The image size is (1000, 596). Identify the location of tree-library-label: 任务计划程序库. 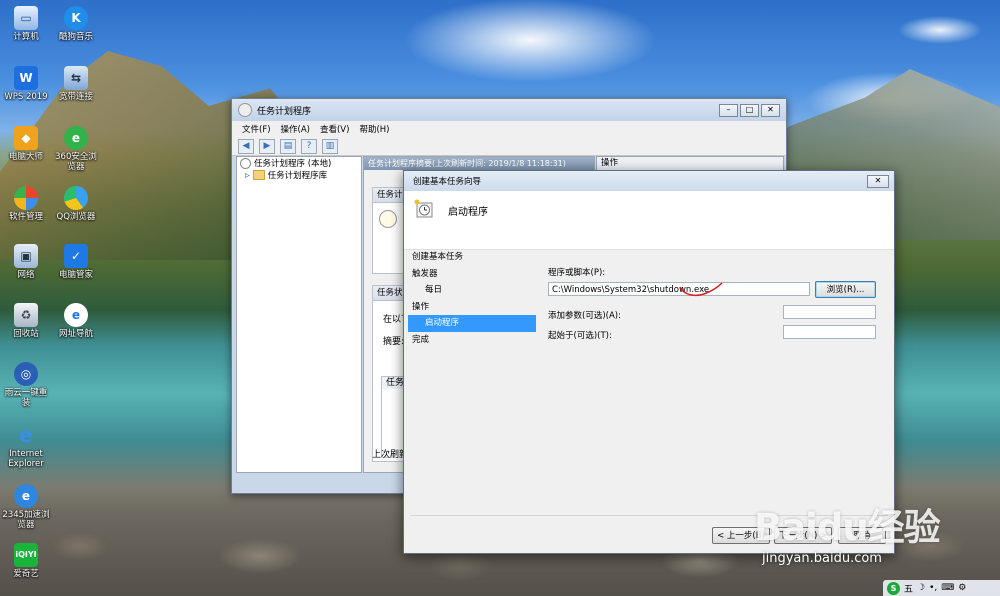
(297, 176).